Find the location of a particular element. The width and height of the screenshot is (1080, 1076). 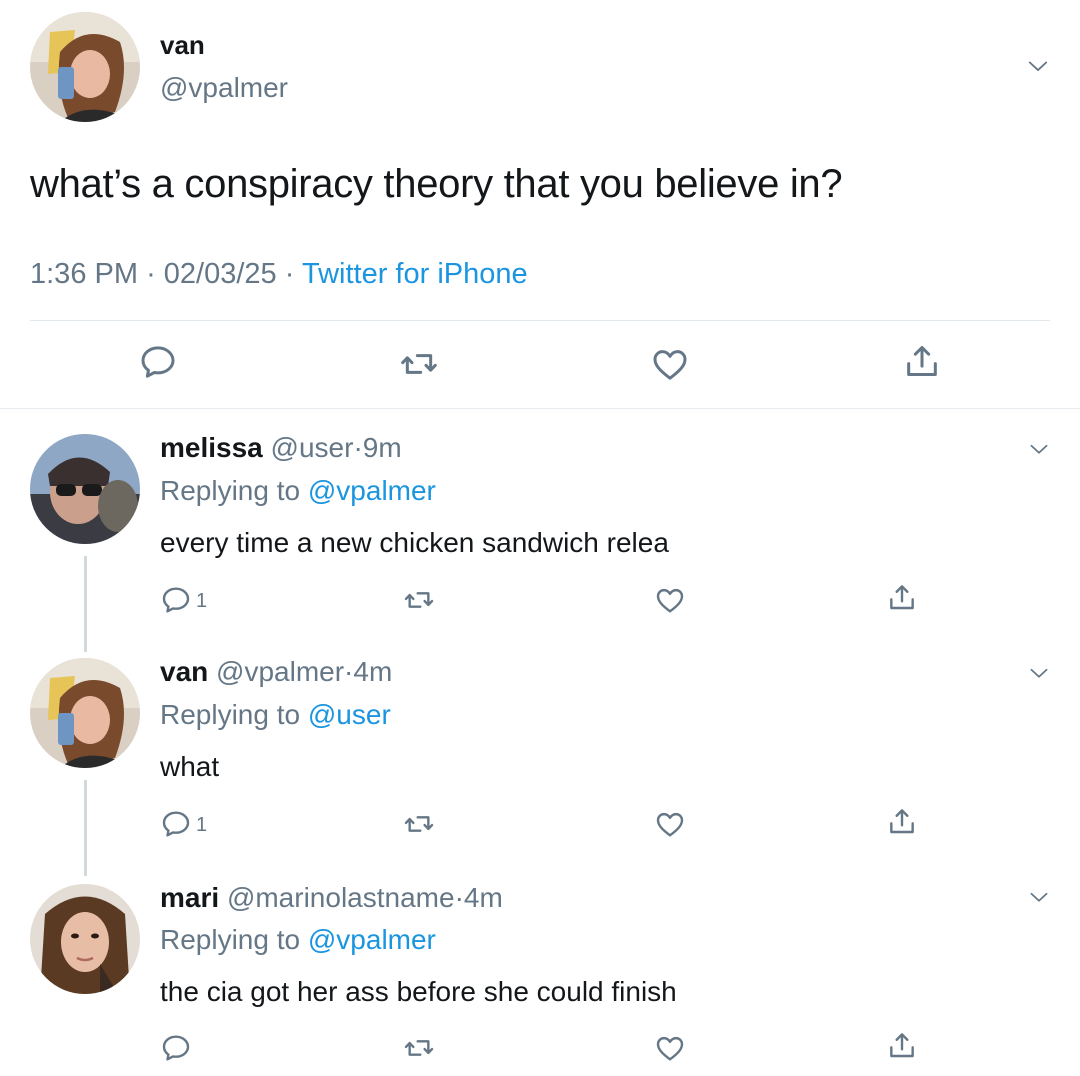

reply-author-handle: @user is located at coordinates (312, 447).